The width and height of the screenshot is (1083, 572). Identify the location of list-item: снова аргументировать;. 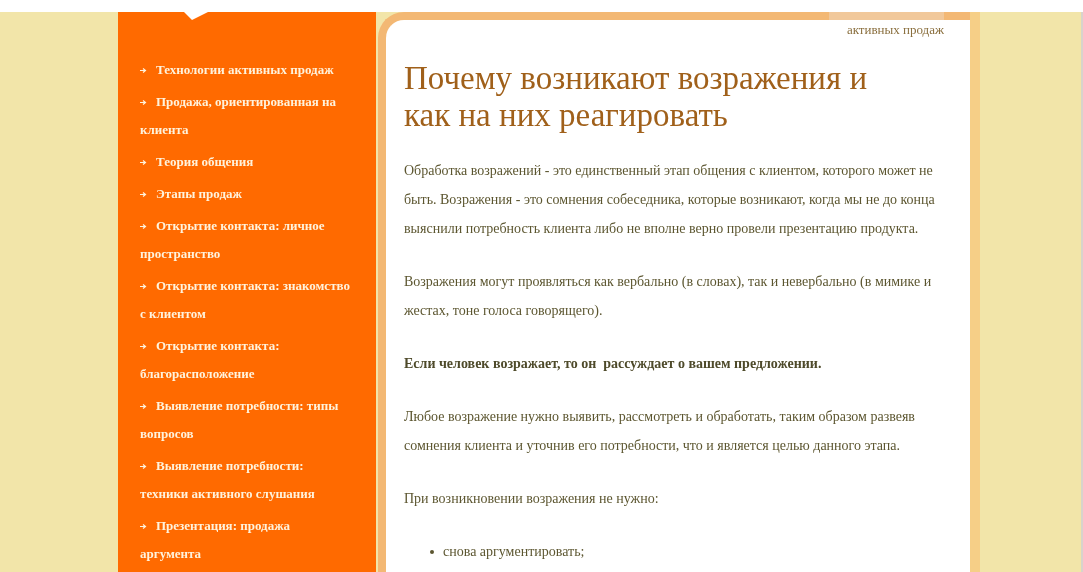
(514, 552).